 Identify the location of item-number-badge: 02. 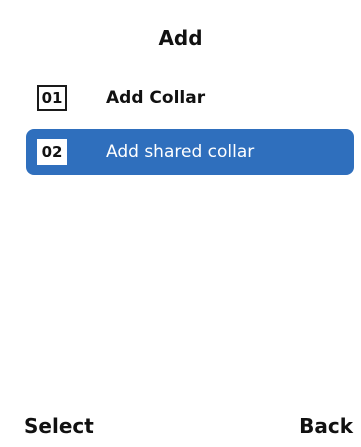
(52, 152).